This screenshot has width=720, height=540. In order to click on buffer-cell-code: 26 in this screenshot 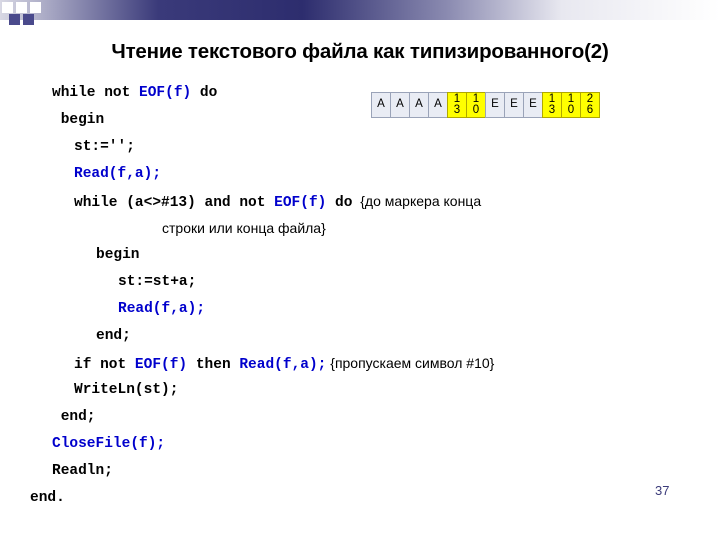, I will do `click(590, 104)`.